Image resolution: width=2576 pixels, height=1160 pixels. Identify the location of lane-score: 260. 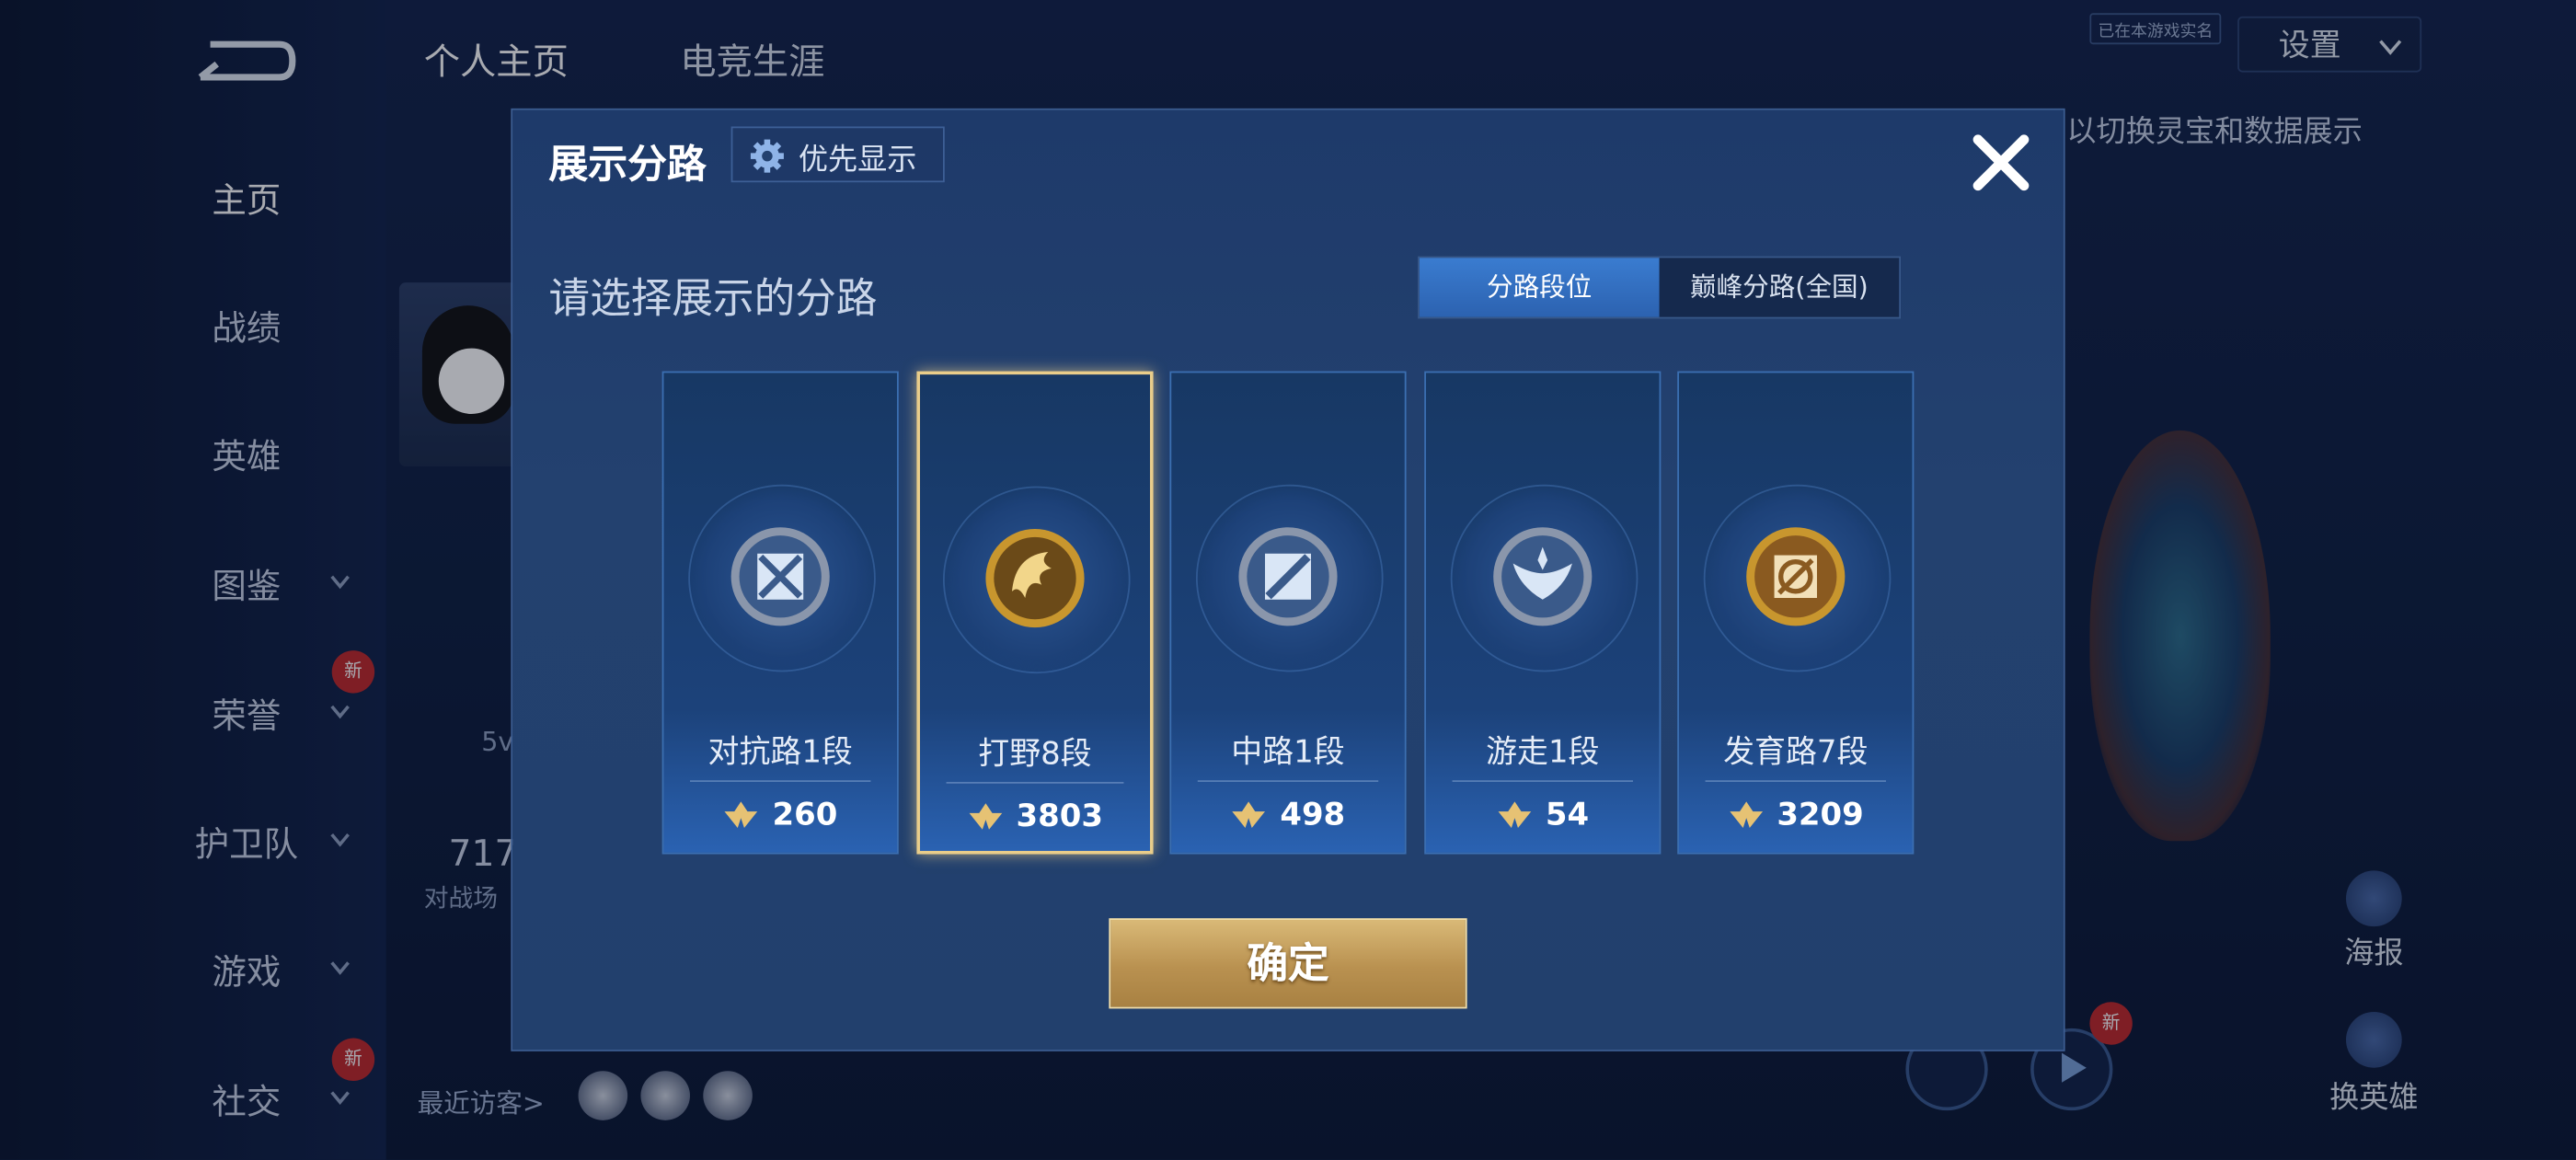
(780, 815).